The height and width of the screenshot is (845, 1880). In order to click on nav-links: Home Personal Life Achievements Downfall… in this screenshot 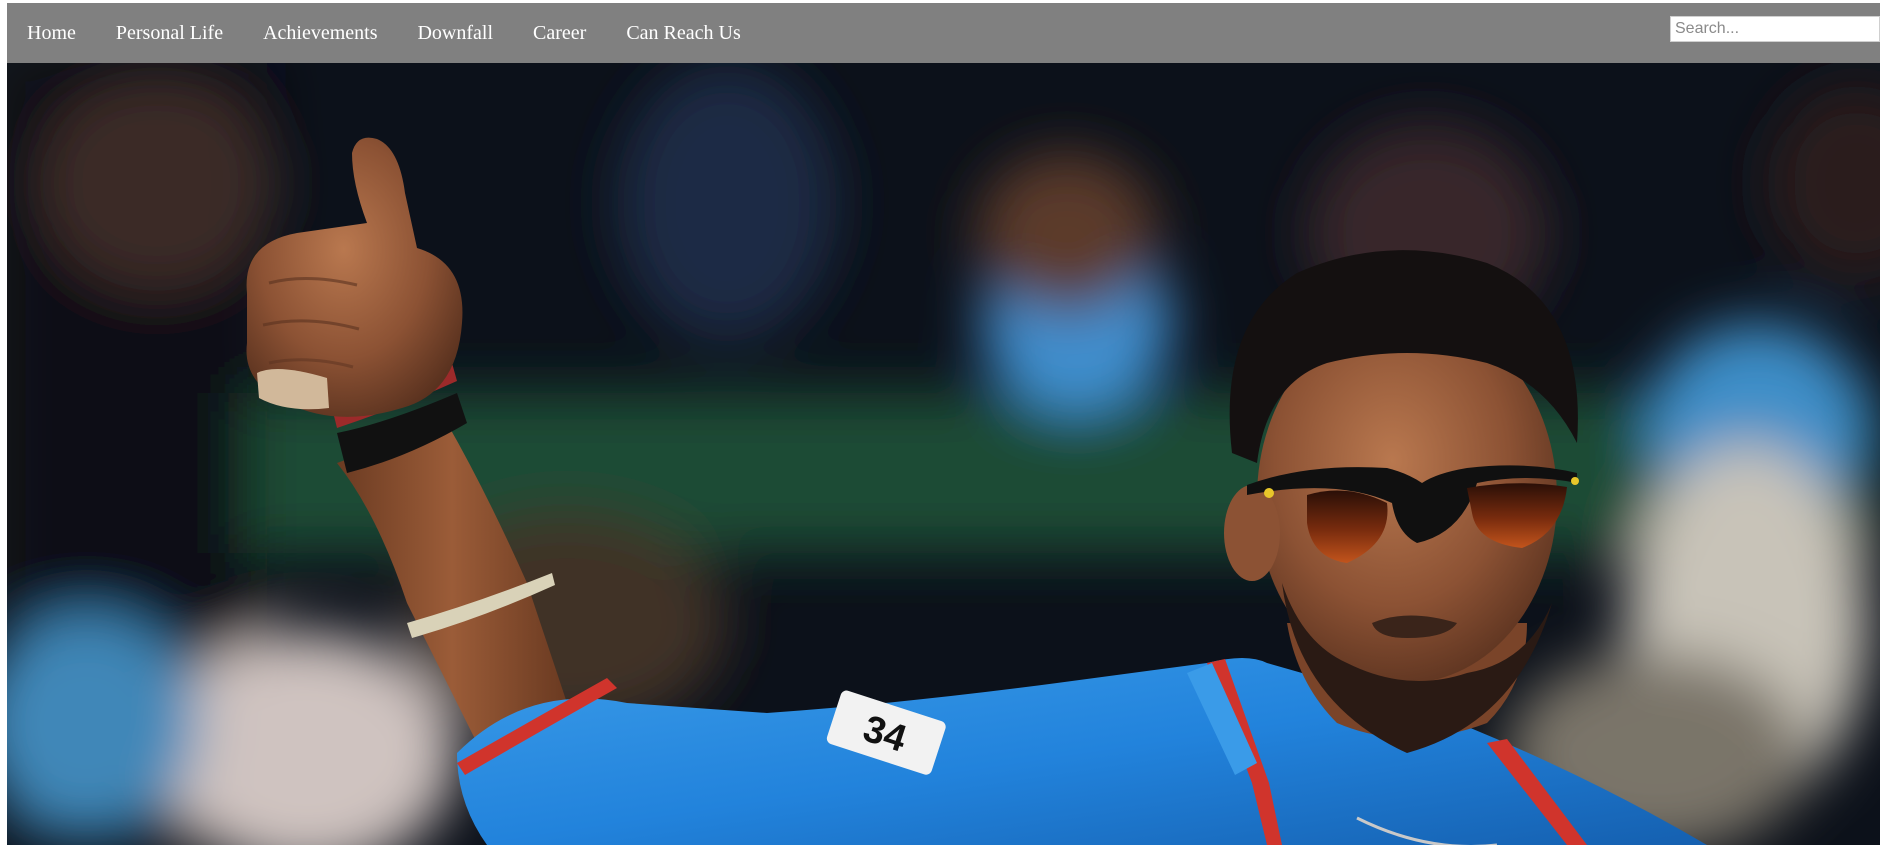, I will do `click(384, 33)`.